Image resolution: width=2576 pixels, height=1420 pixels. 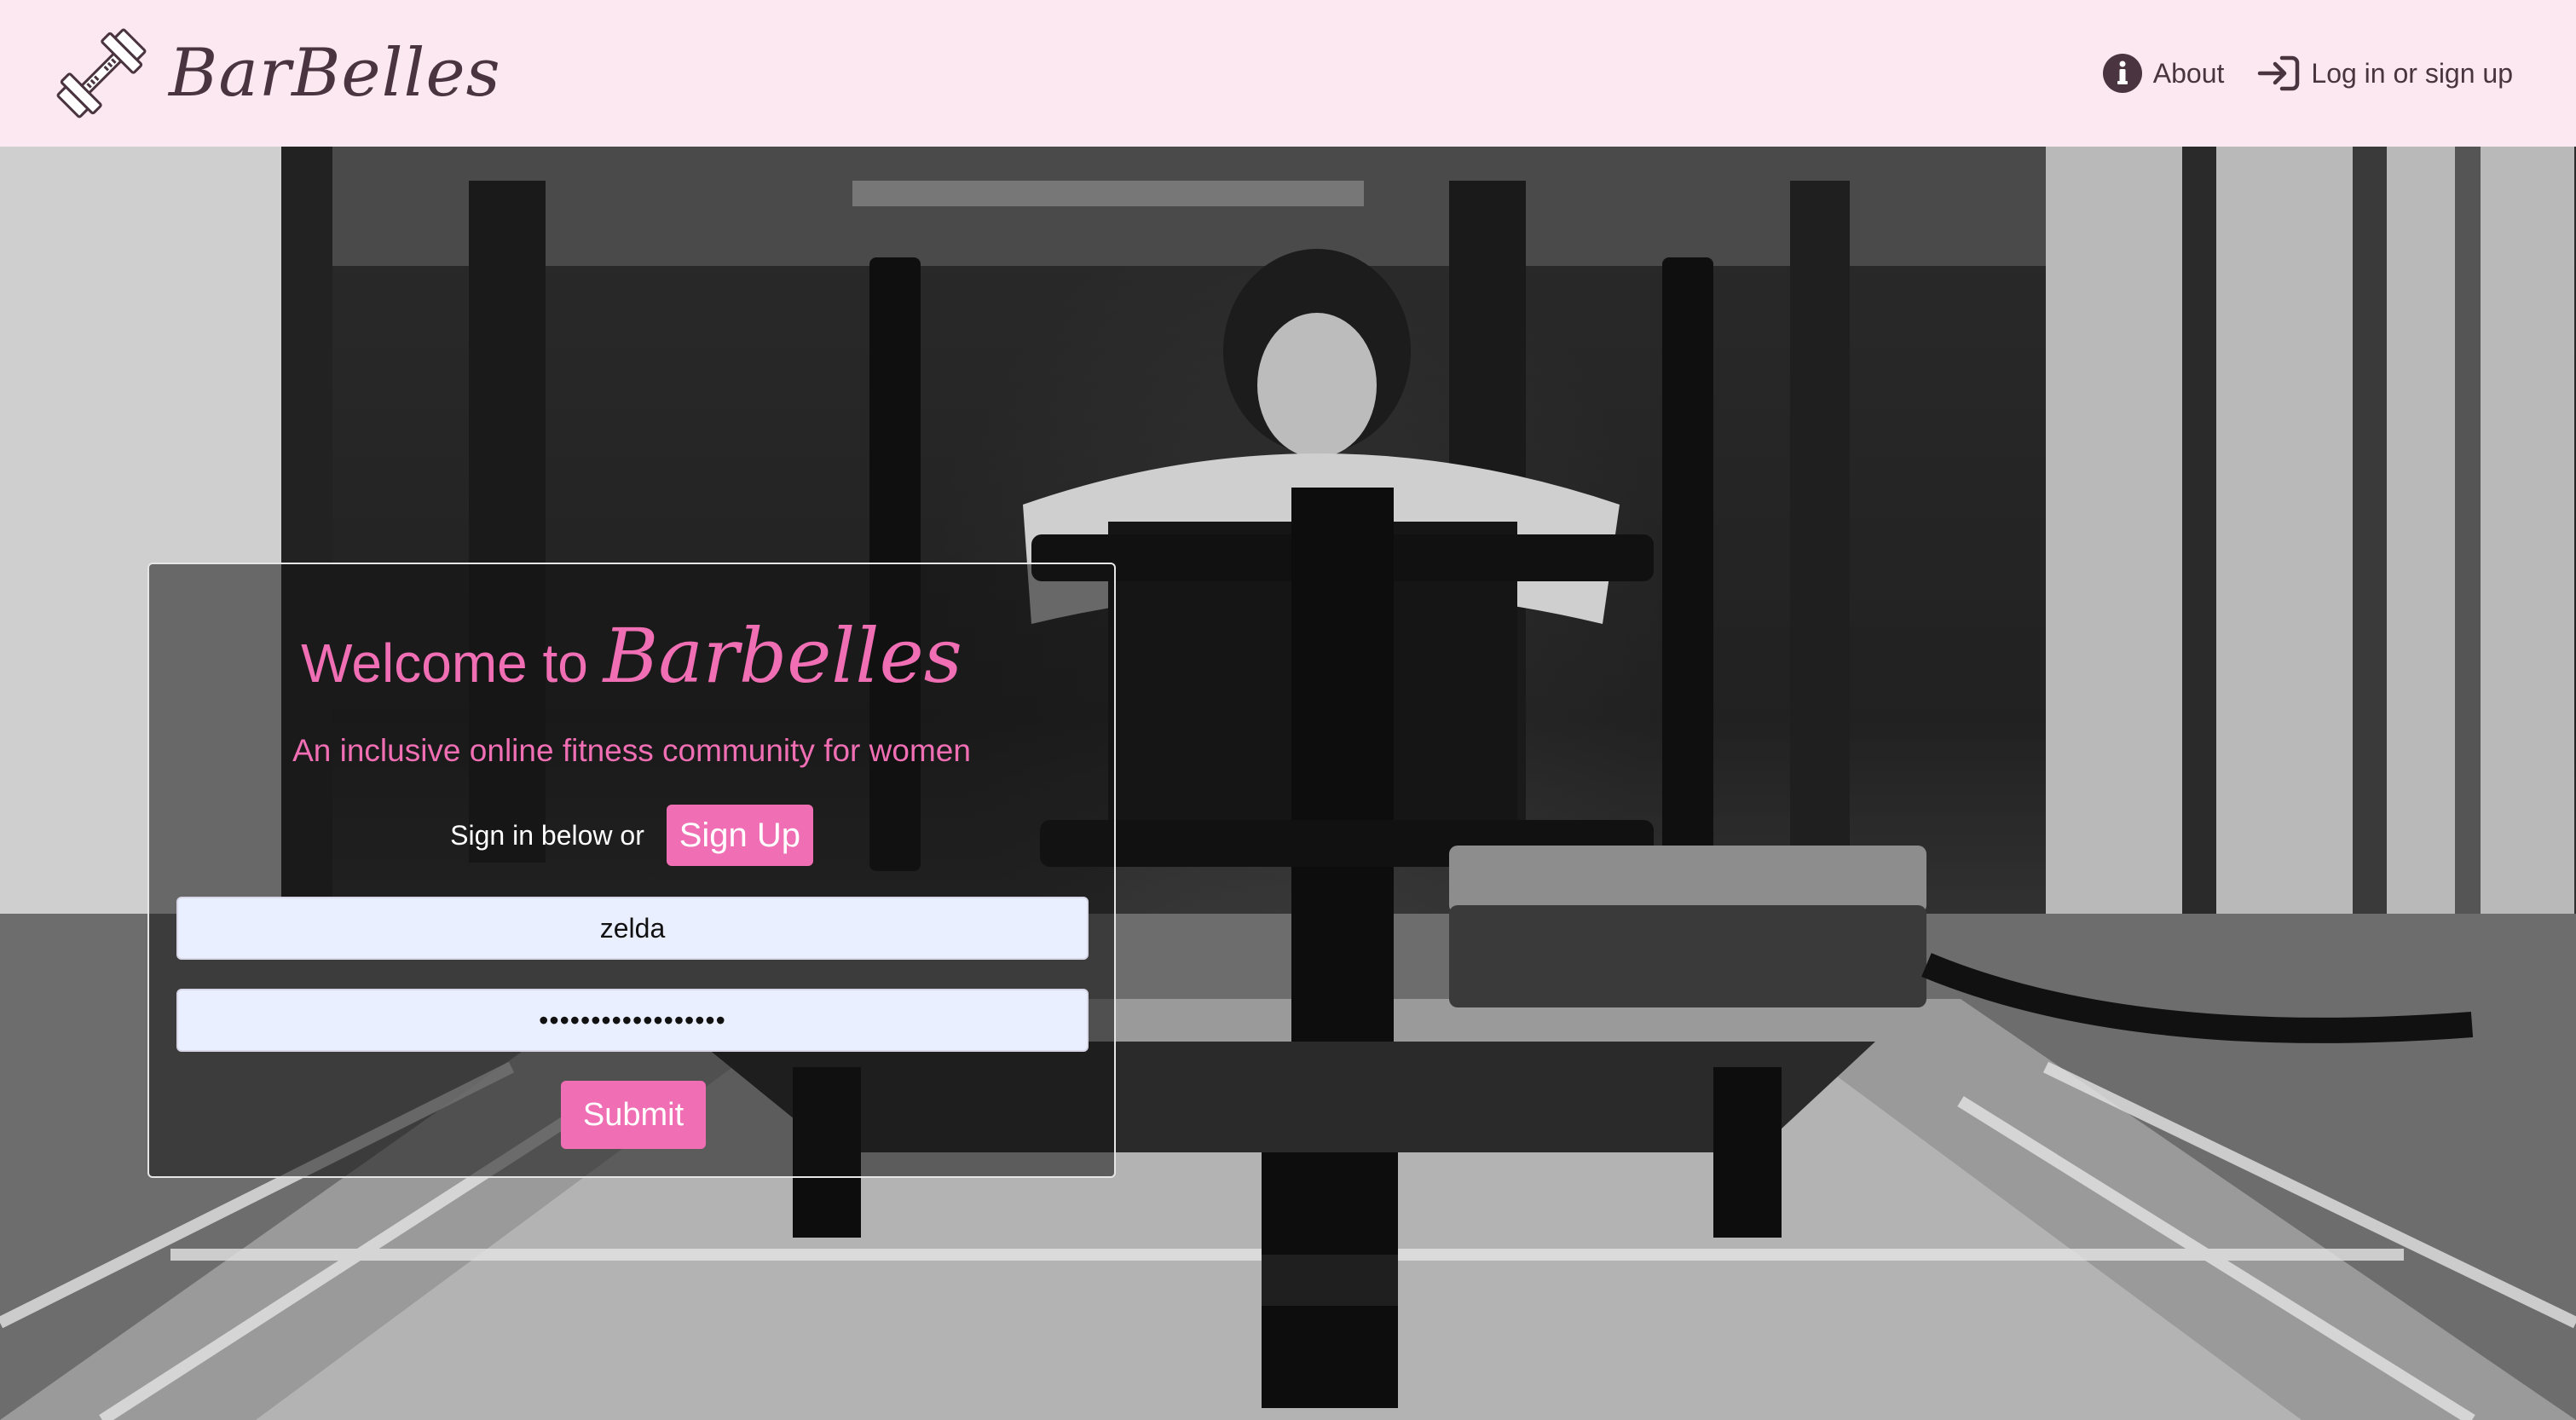 What do you see at coordinates (101, 73) in the screenshot?
I see `barbell-icon` at bounding box center [101, 73].